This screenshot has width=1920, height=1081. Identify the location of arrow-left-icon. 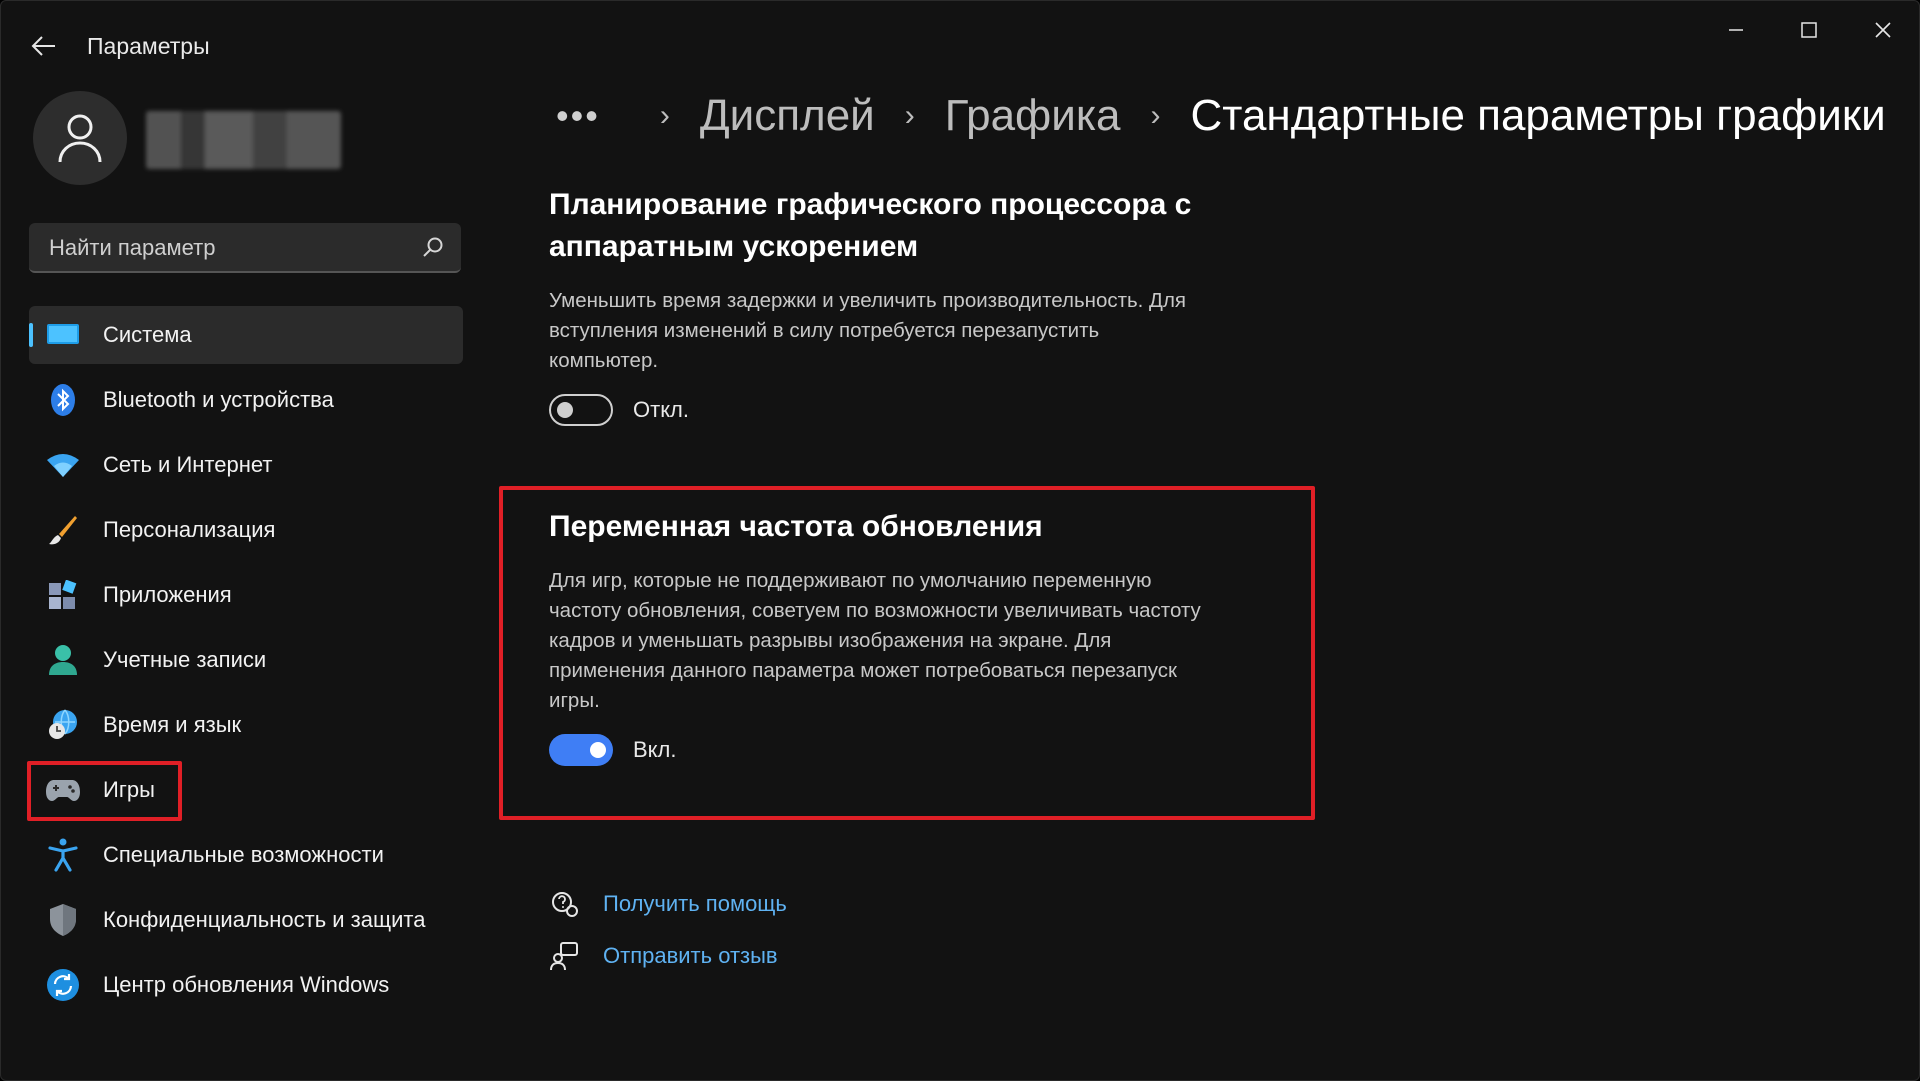
(43, 46).